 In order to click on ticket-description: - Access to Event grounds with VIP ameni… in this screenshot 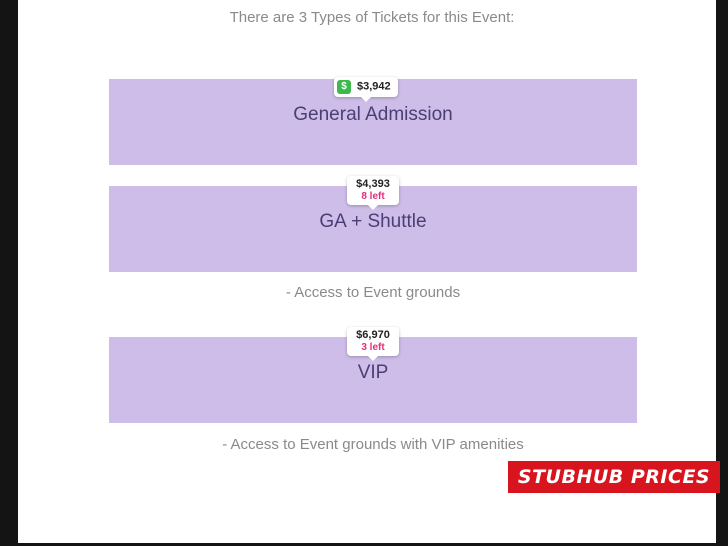, I will do `click(373, 444)`.